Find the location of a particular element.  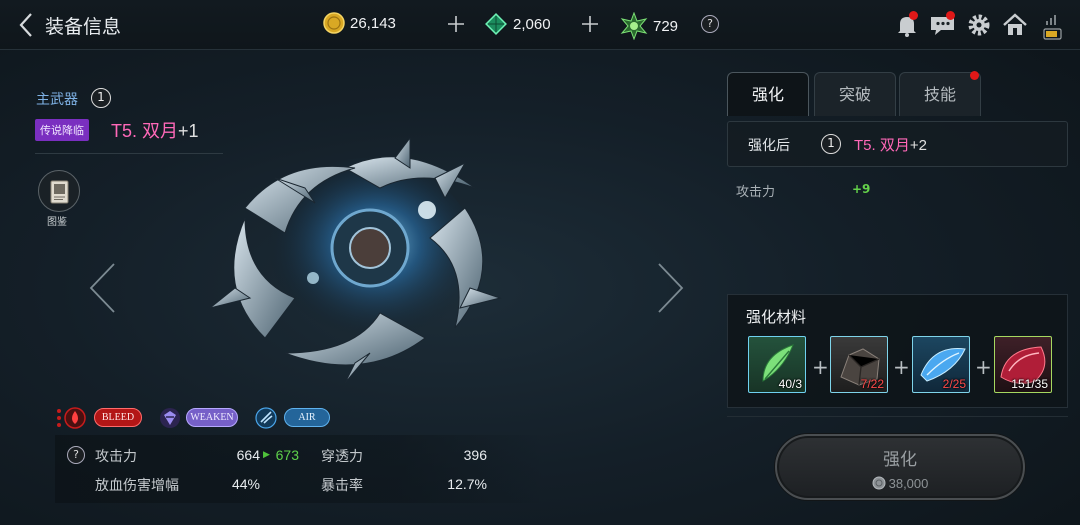

silver-coin-icon is located at coordinates (879, 483).